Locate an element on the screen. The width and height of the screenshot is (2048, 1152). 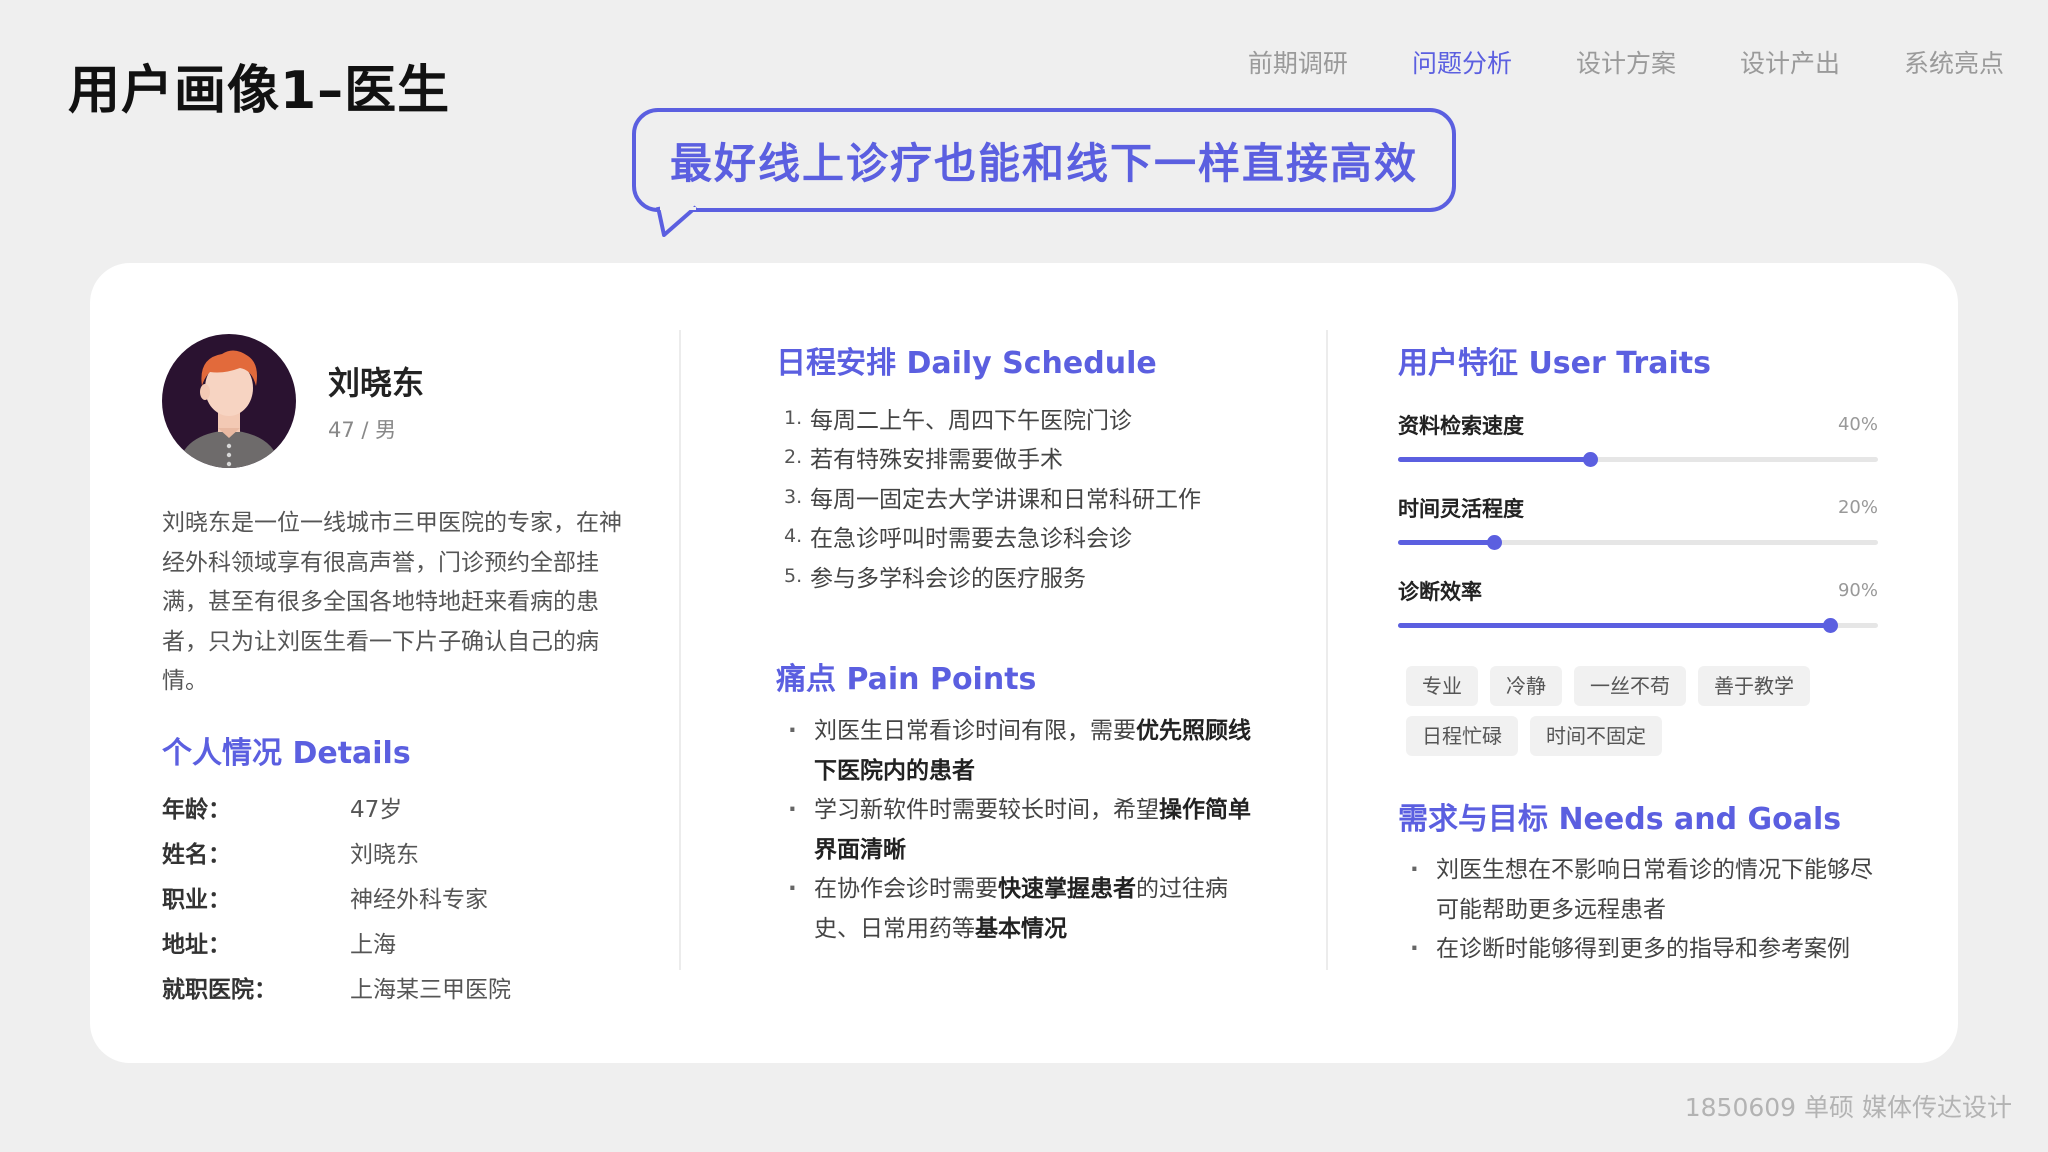
nav-item-analysis: 问题分析 is located at coordinates (1462, 62).